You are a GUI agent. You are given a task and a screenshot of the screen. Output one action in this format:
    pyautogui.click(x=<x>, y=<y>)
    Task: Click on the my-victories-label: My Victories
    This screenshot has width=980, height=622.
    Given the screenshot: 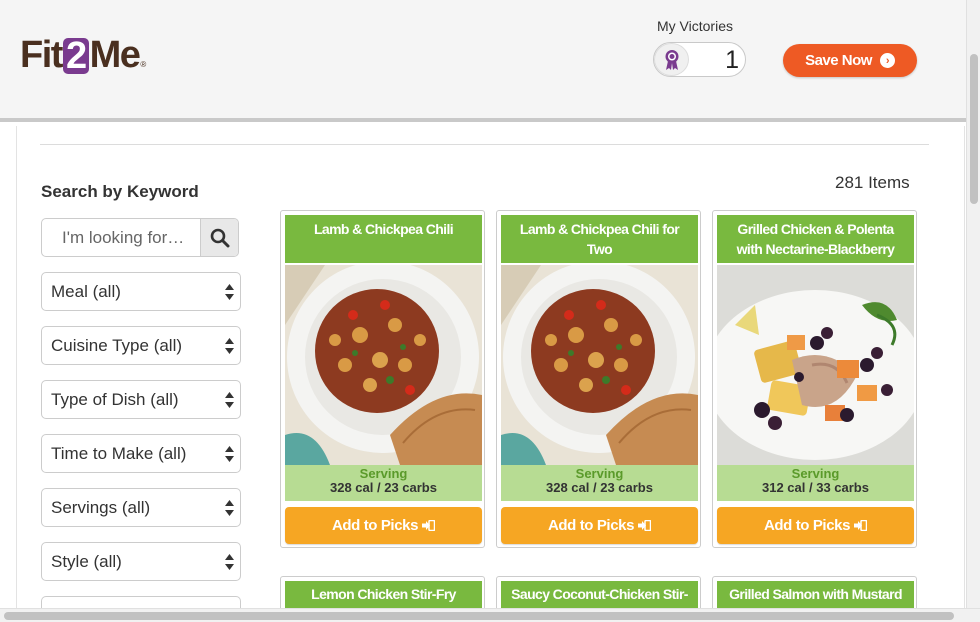 What is the action you would take?
    pyautogui.click(x=695, y=26)
    